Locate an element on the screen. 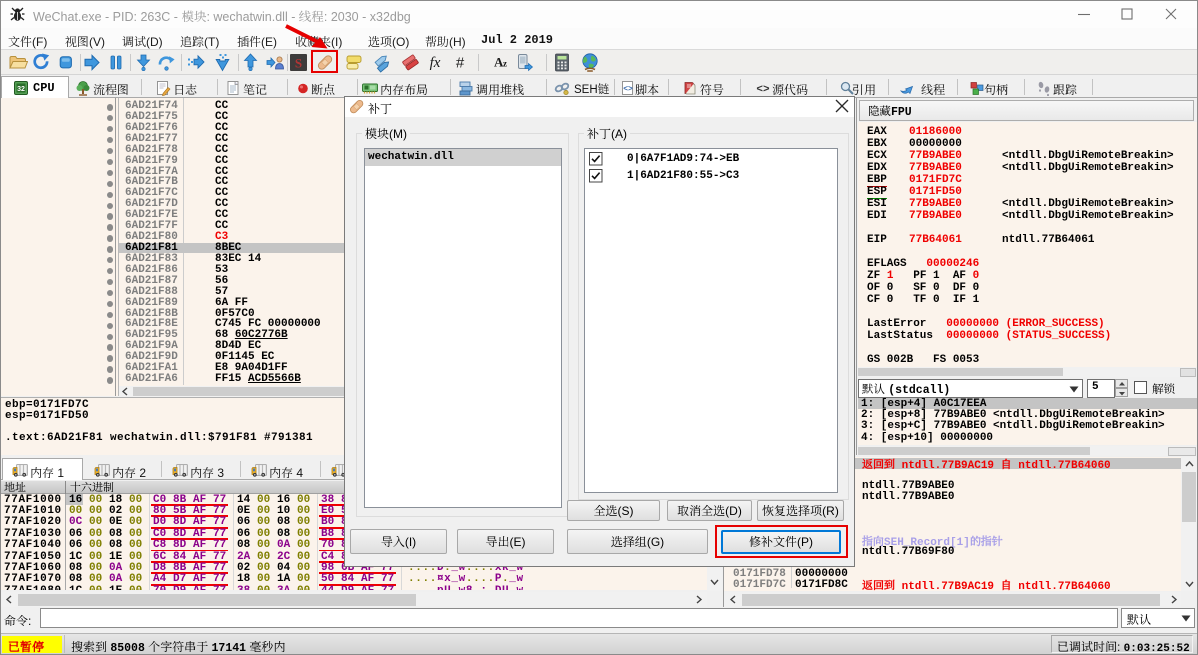 This screenshot has width=1198, height=655. svg-text: S is located at coordinates (298, 63).